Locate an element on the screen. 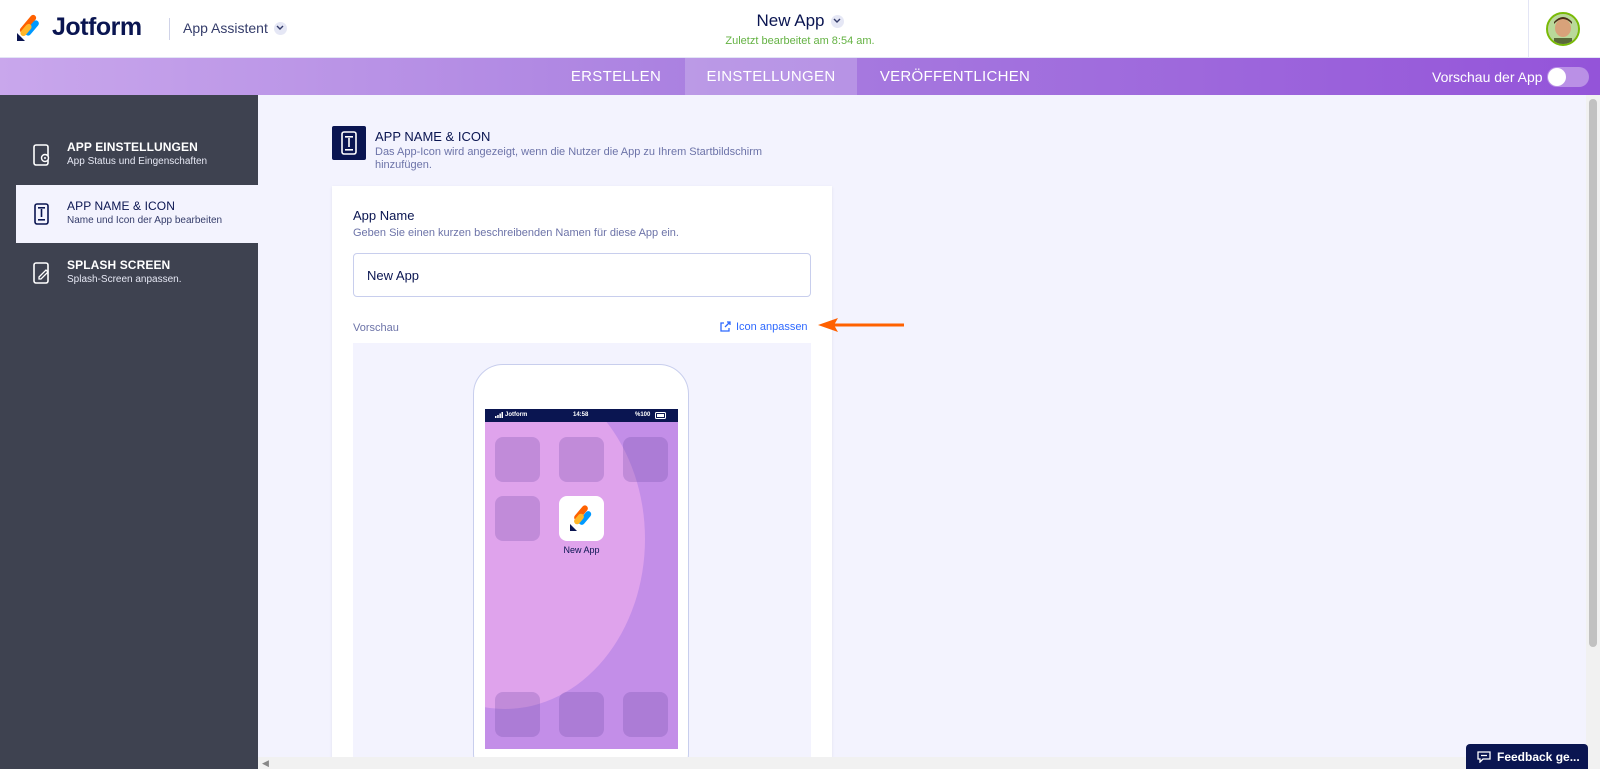 The width and height of the screenshot is (1600, 769). jotform-app-icon is located at coordinates (581, 518).